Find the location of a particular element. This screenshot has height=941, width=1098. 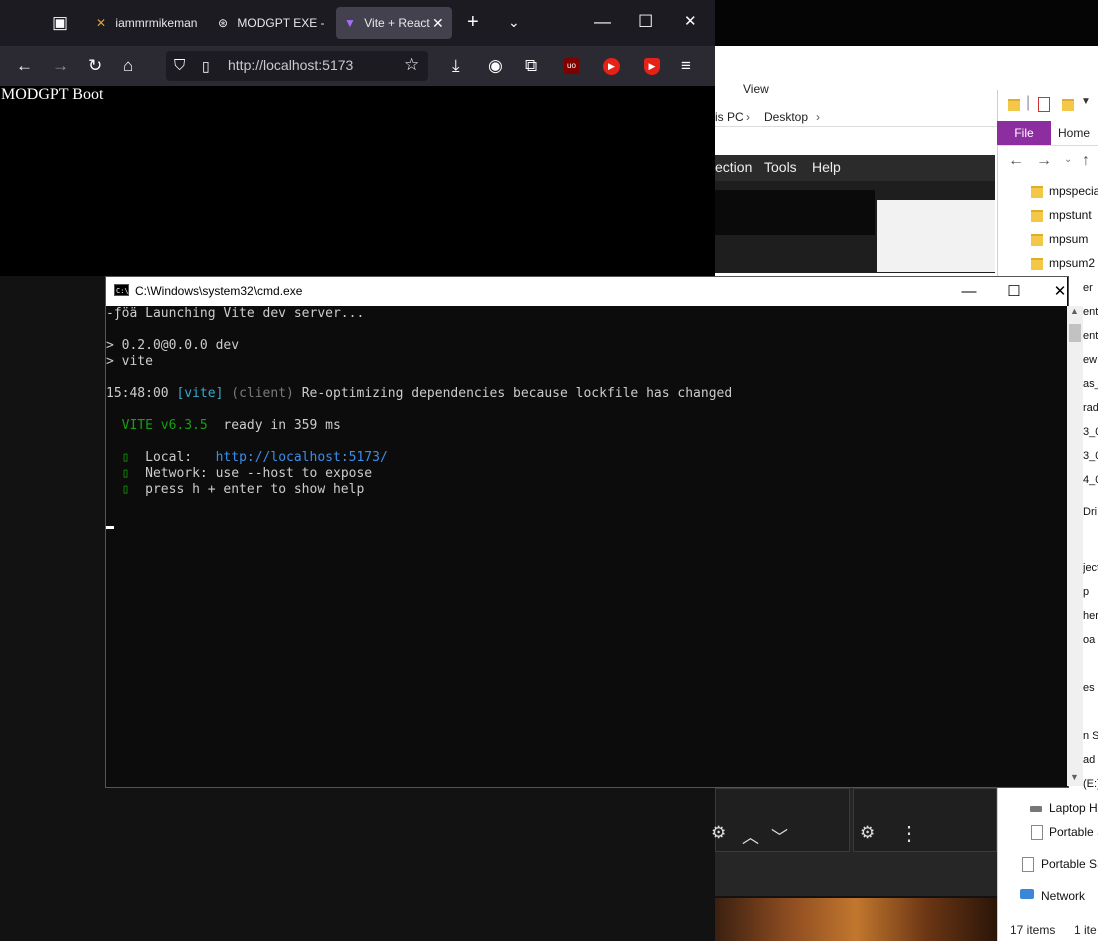

breadcrumb-item: Desktop is located at coordinates (786, 117).